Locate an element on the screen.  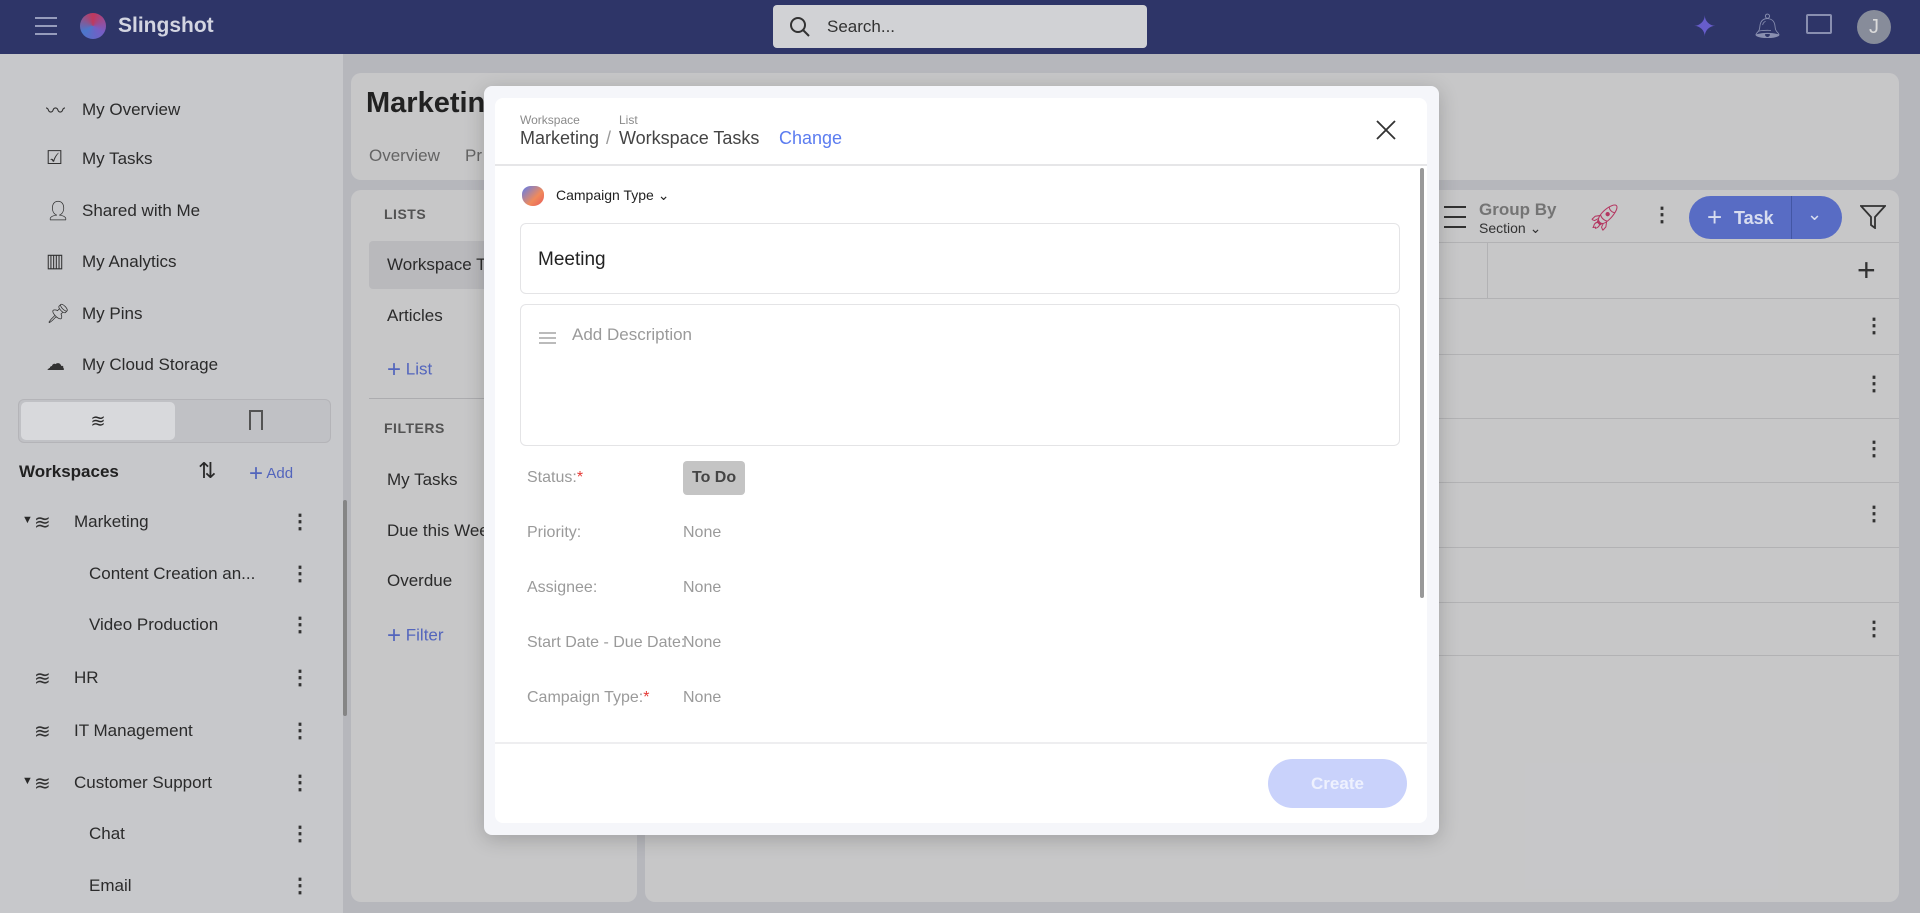
field-label: Priority: is located at coordinates (554, 532).